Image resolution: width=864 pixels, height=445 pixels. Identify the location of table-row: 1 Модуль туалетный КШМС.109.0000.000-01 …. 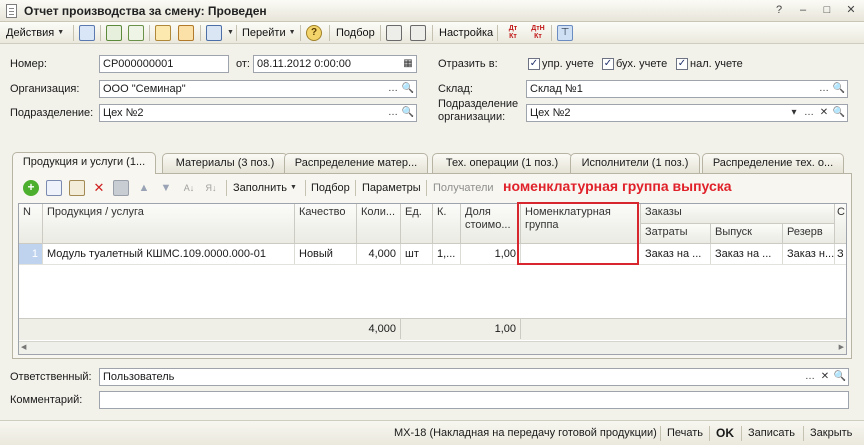
(432, 254).